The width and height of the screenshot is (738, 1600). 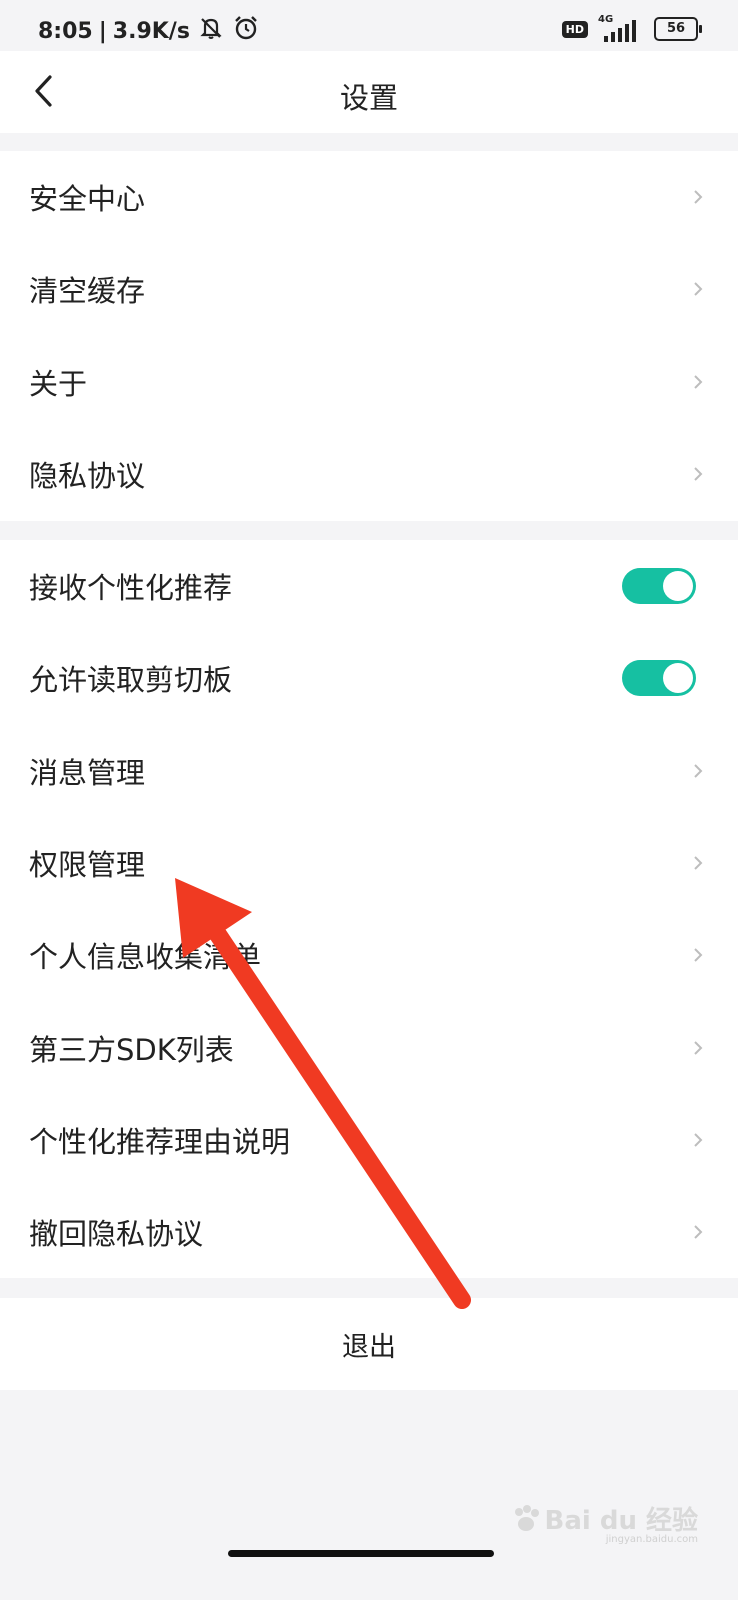 I want to click on settings-item-personal-info-list: 个人信息收集清单, so click(x=369, y=955).